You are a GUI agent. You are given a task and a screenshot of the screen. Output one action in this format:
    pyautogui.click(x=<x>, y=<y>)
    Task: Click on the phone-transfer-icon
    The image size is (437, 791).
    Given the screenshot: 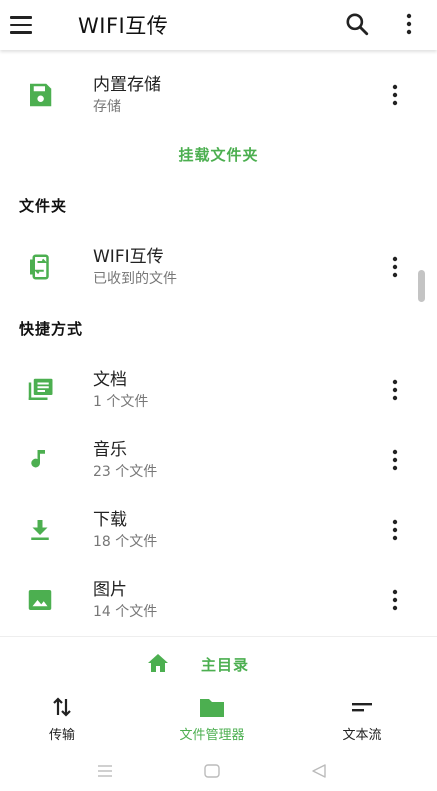 What is the action you would take?
    pyautogui.click(x=39, y=267)
    